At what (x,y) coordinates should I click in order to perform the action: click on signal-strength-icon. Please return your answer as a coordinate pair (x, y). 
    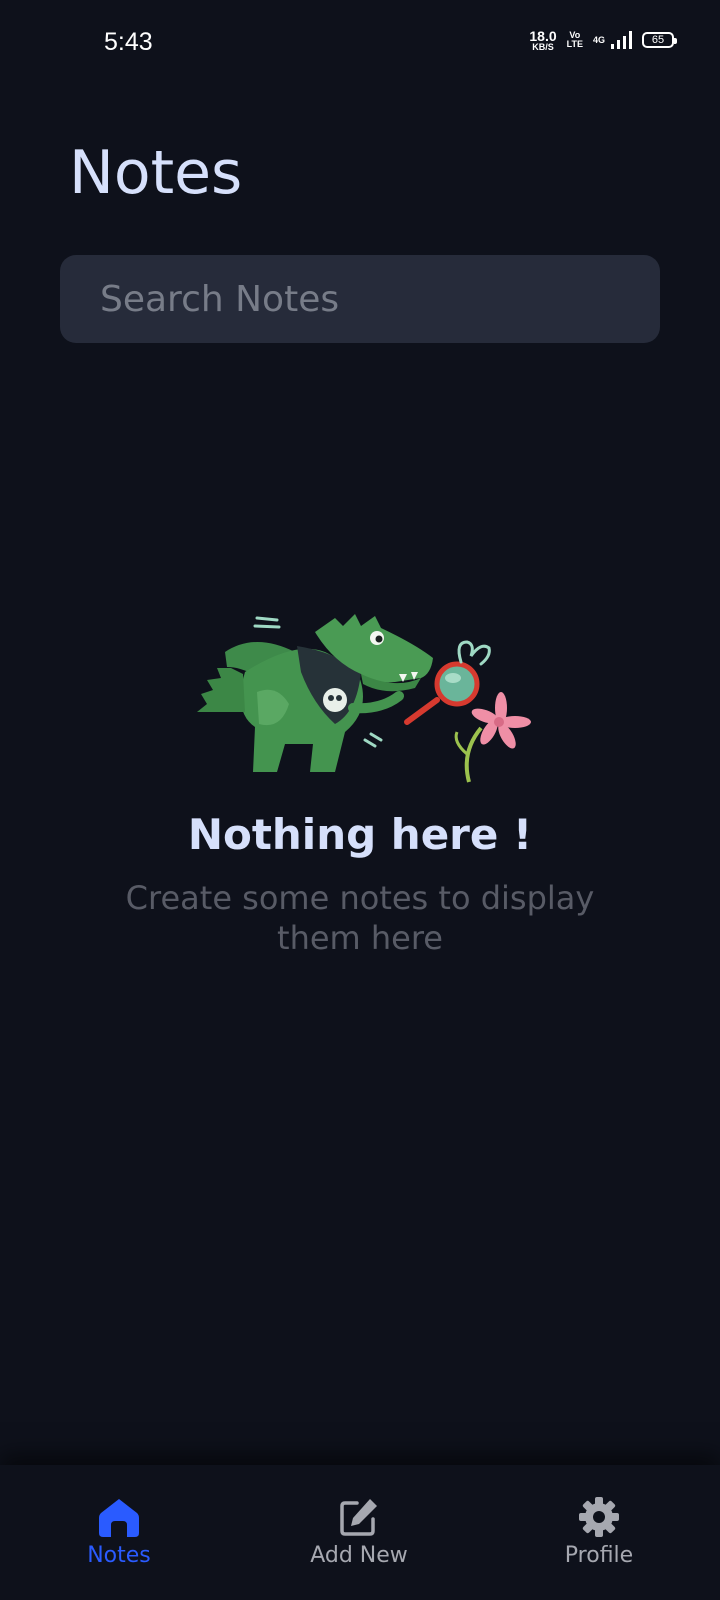
    Looking at the image, I should click on (621, 40).